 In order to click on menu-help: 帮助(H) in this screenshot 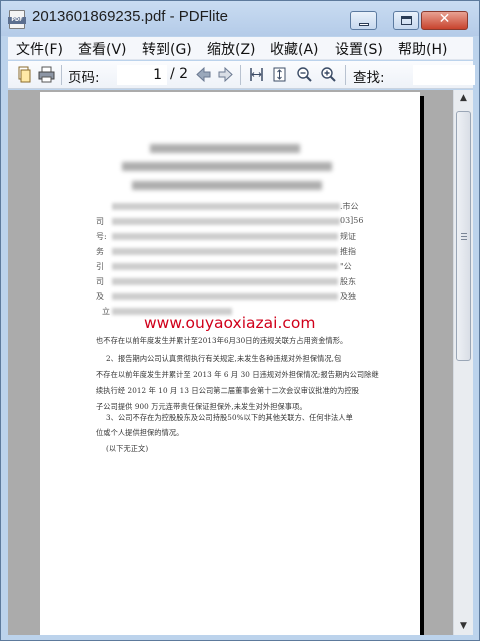, I will do `click(422, 49)`.